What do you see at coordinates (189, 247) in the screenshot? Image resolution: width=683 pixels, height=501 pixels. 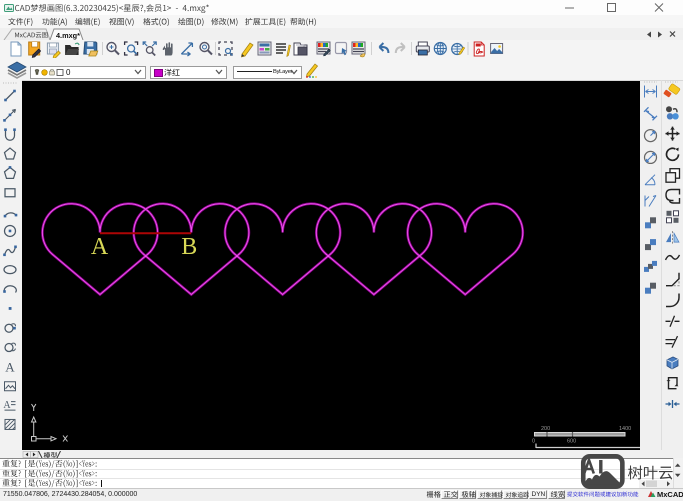 I see `svg-text: B` at bounding box center [189, 247].